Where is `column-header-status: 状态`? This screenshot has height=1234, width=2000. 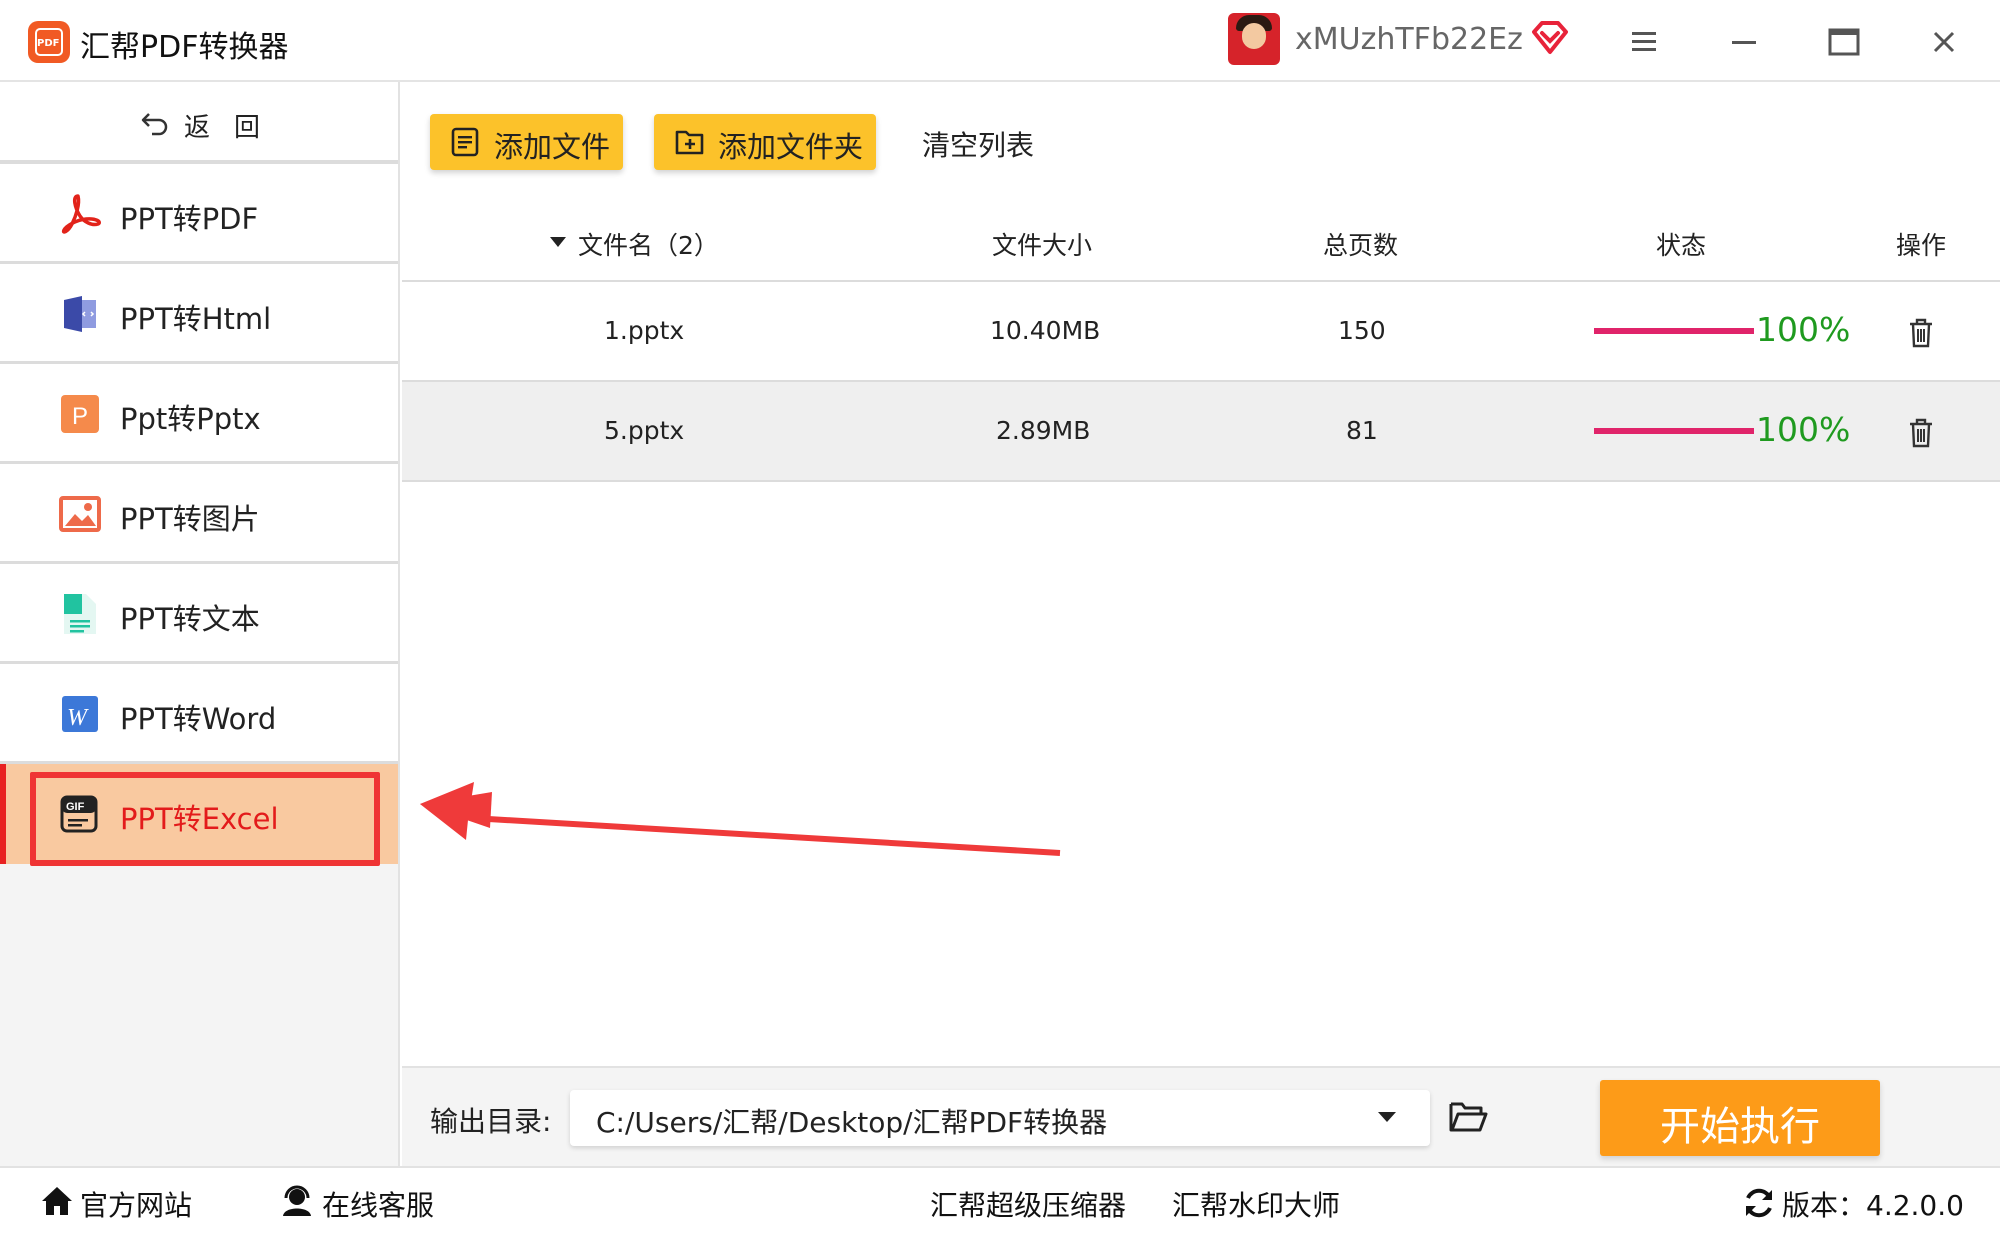 column-header-status: 状态 is located at coordinates (1681, 245).